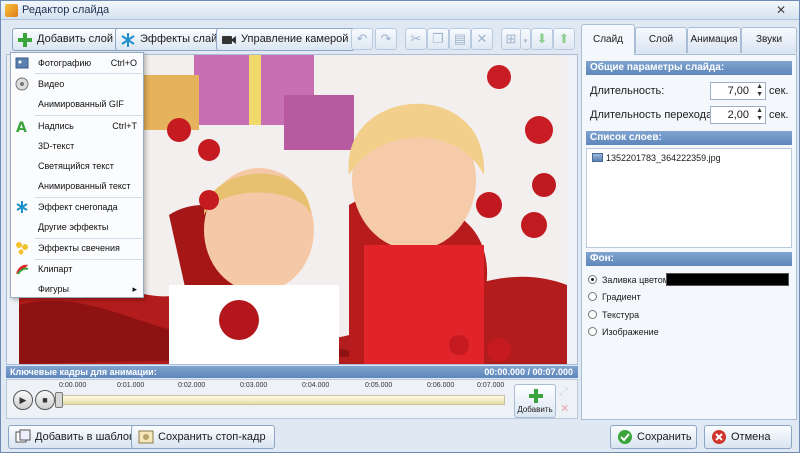 Image resolution: width=800 pixels, height=453 pixels. What do you see at coordinates (563, 392) in the screenshot?
I see `expand-icon: ⤢` at bounding box center [563, 392].